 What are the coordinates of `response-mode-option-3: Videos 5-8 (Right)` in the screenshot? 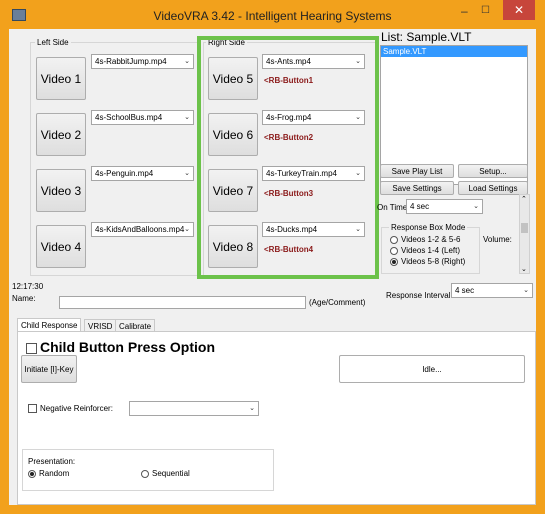 It's located at (427, 261).